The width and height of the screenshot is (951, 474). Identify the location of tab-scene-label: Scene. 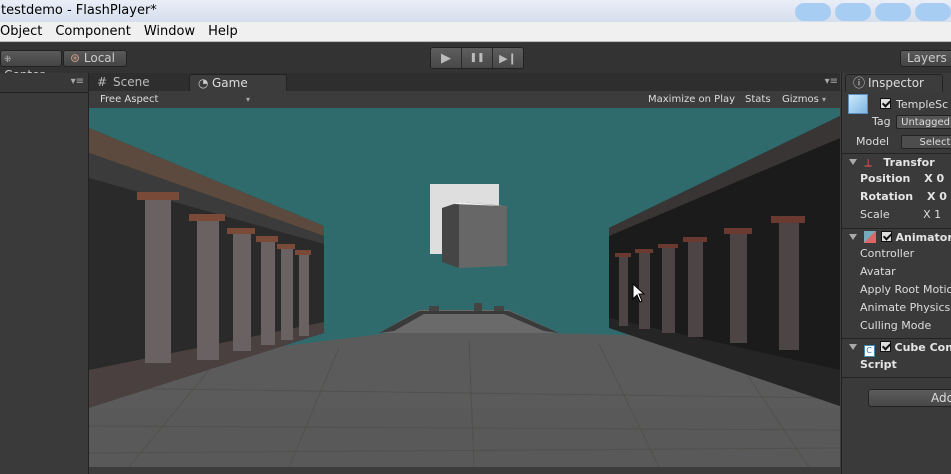
(131, 82).